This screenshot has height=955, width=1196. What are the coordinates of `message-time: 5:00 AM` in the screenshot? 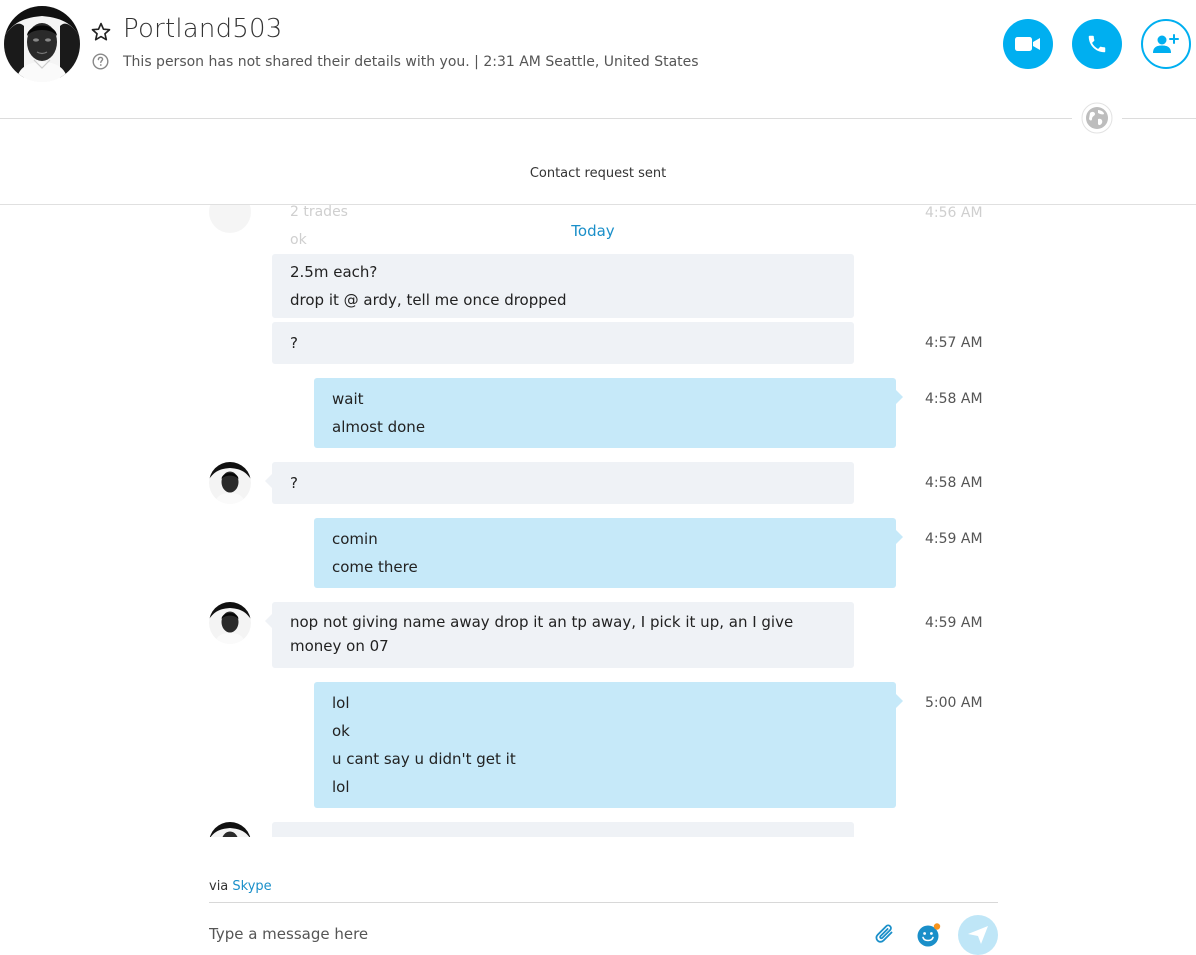 It's located at (954, 703).